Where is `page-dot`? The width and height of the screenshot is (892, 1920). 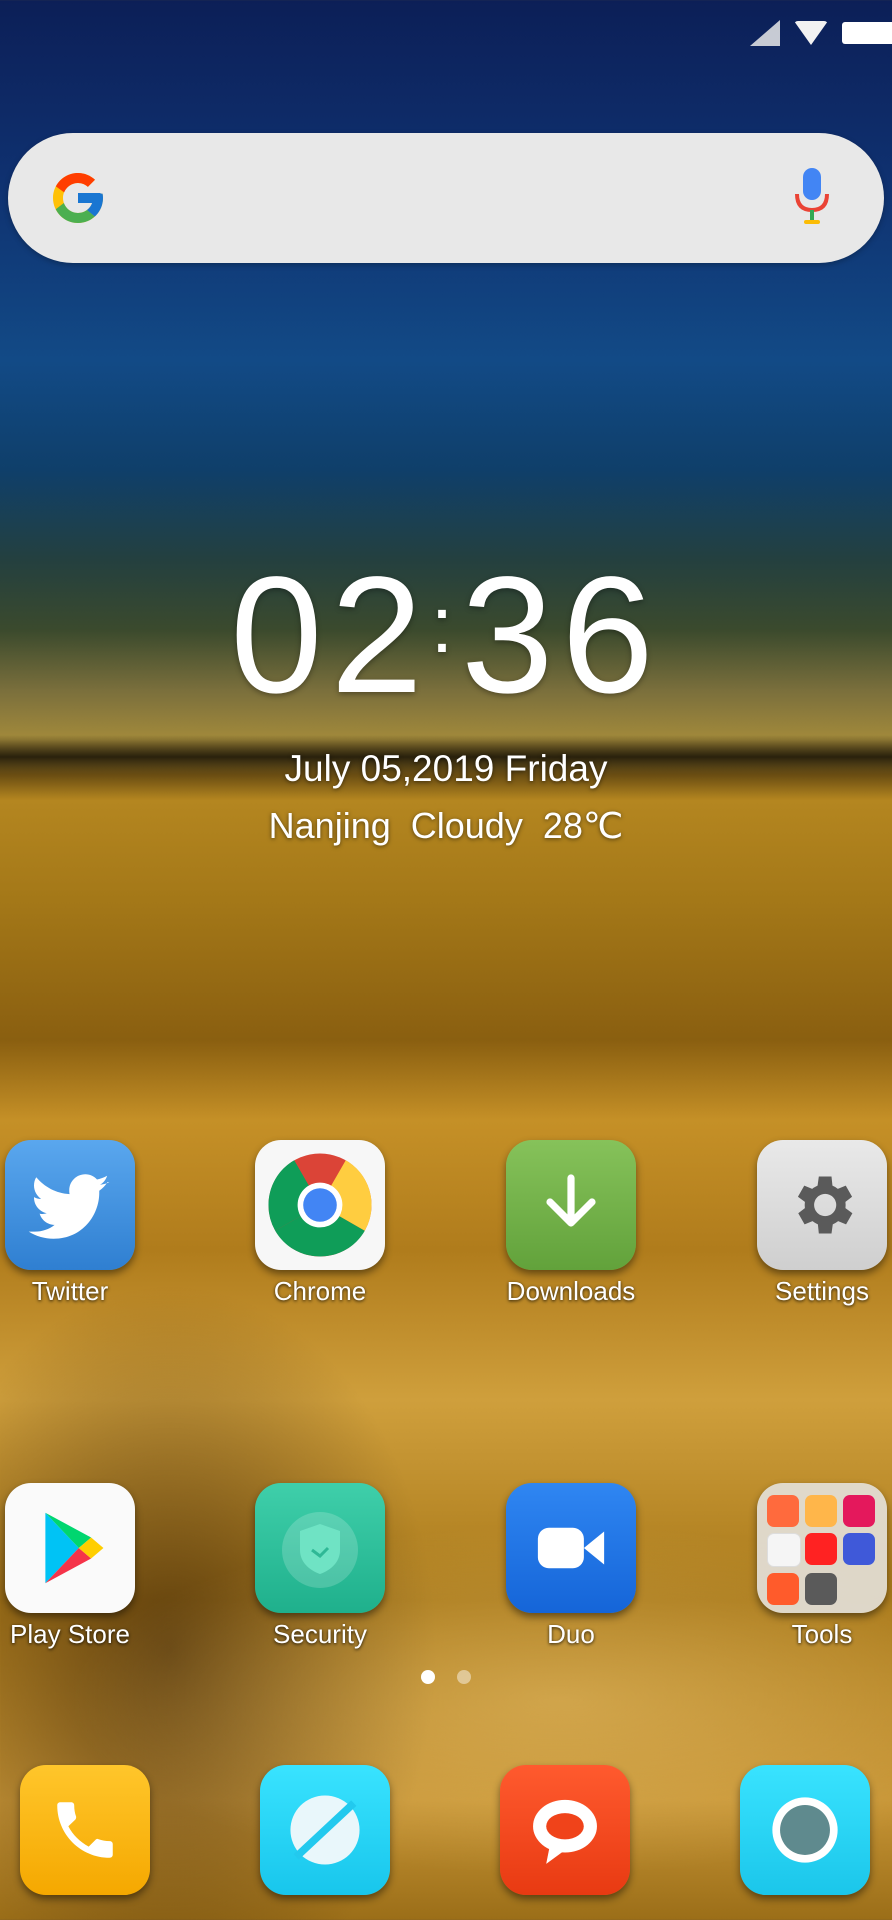
page-dot is located at coordinates (464, 1677).